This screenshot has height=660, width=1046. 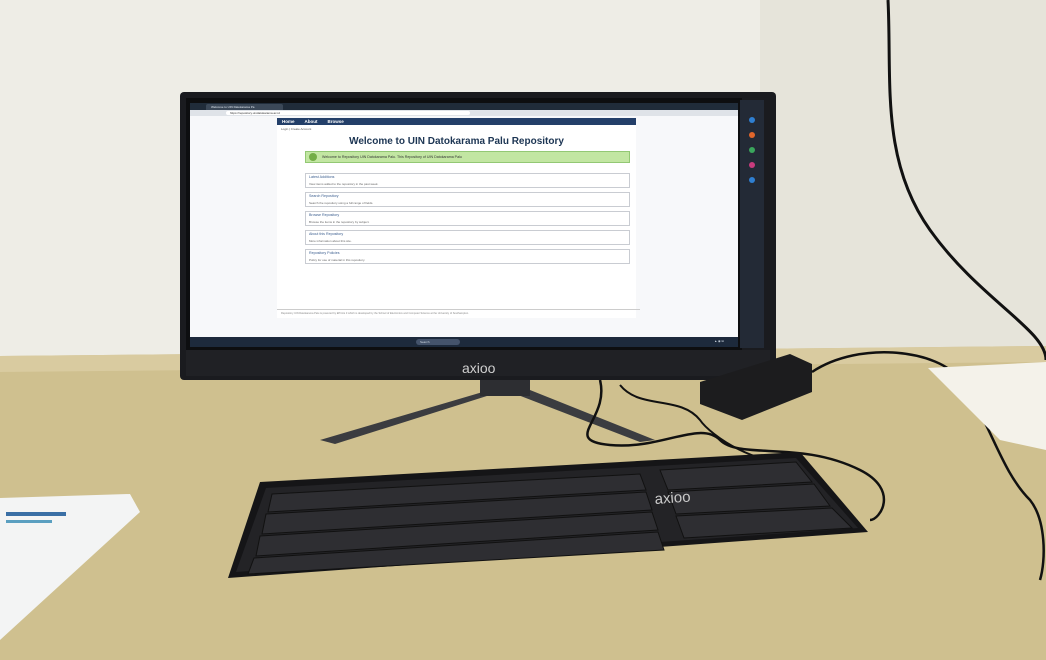 I want to click on section-heading: Browse Repository, so click(x=467, y=215).